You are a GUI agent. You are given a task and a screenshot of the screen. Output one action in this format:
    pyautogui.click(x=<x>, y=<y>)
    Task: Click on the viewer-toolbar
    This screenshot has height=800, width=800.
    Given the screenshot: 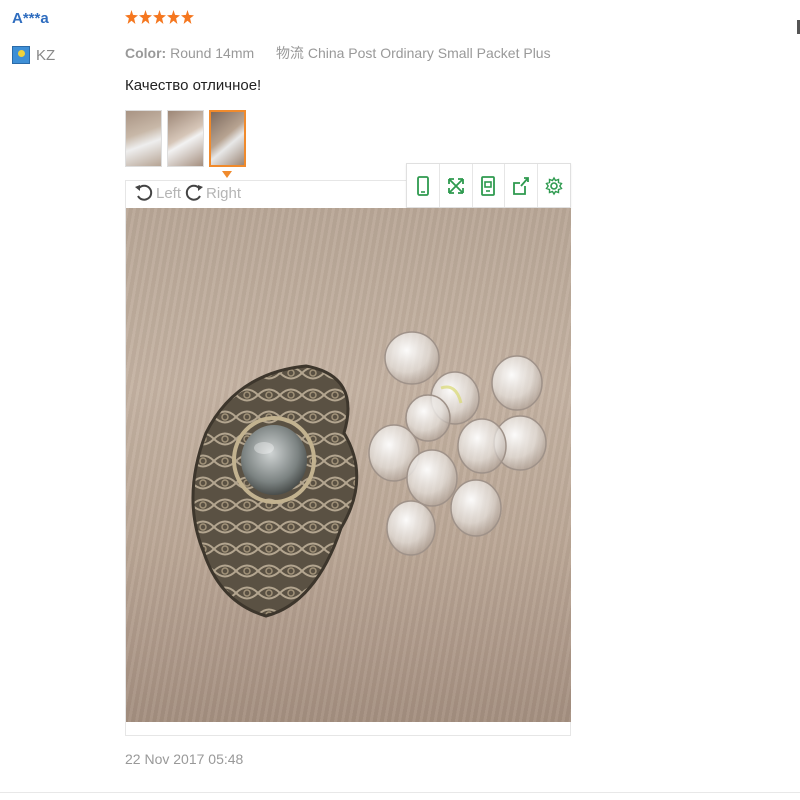 What is the action you would take?
    pyautogui.click(x=488, y=185)
    